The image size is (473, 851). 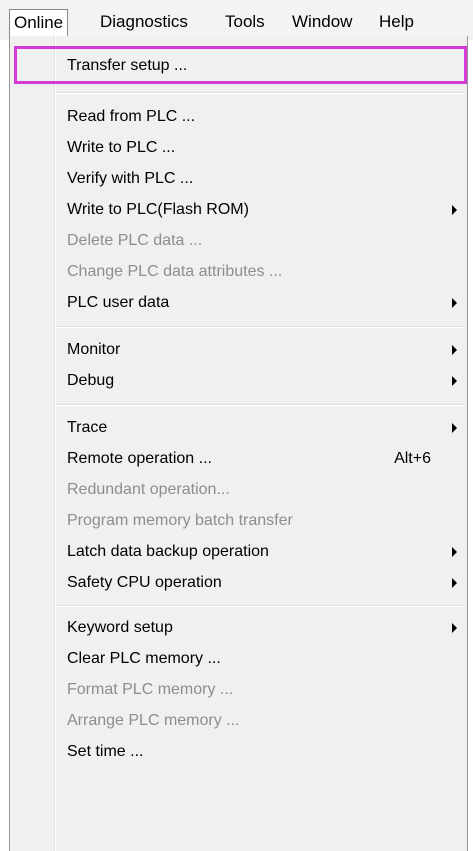 What do you see at coordinates (238, 627) in the screenshot?
I see `menu-item-keyword-setup: Keyword setup` at bounding box center [238, 627].